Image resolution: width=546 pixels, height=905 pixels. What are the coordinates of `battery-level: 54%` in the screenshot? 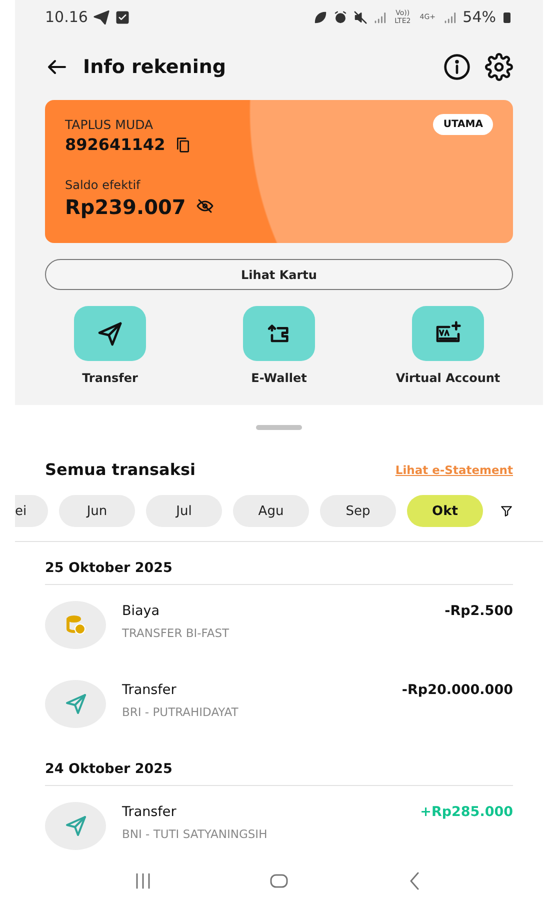 It's located at (479, 17).